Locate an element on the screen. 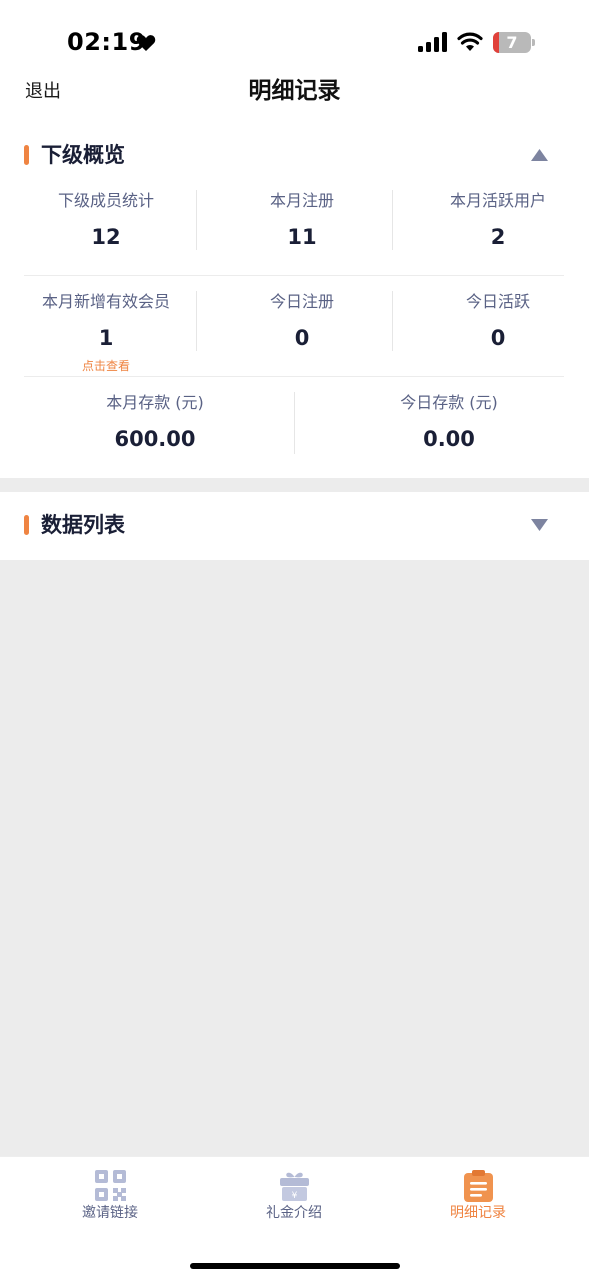 Image resolution: width=589 pixels, height=1280 pixels. page-title: 明细记录 is located at coordinates (294, 91).